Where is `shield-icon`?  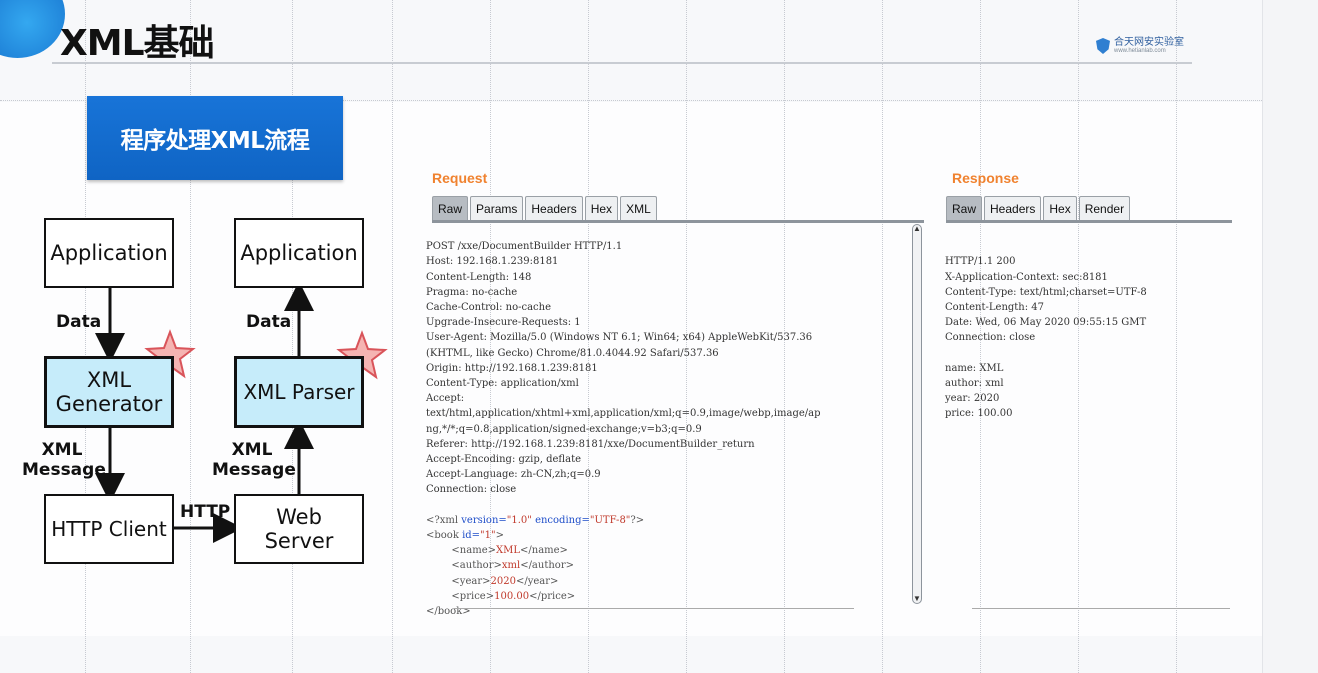 shield-icon is located at coordinates (1103, 46).